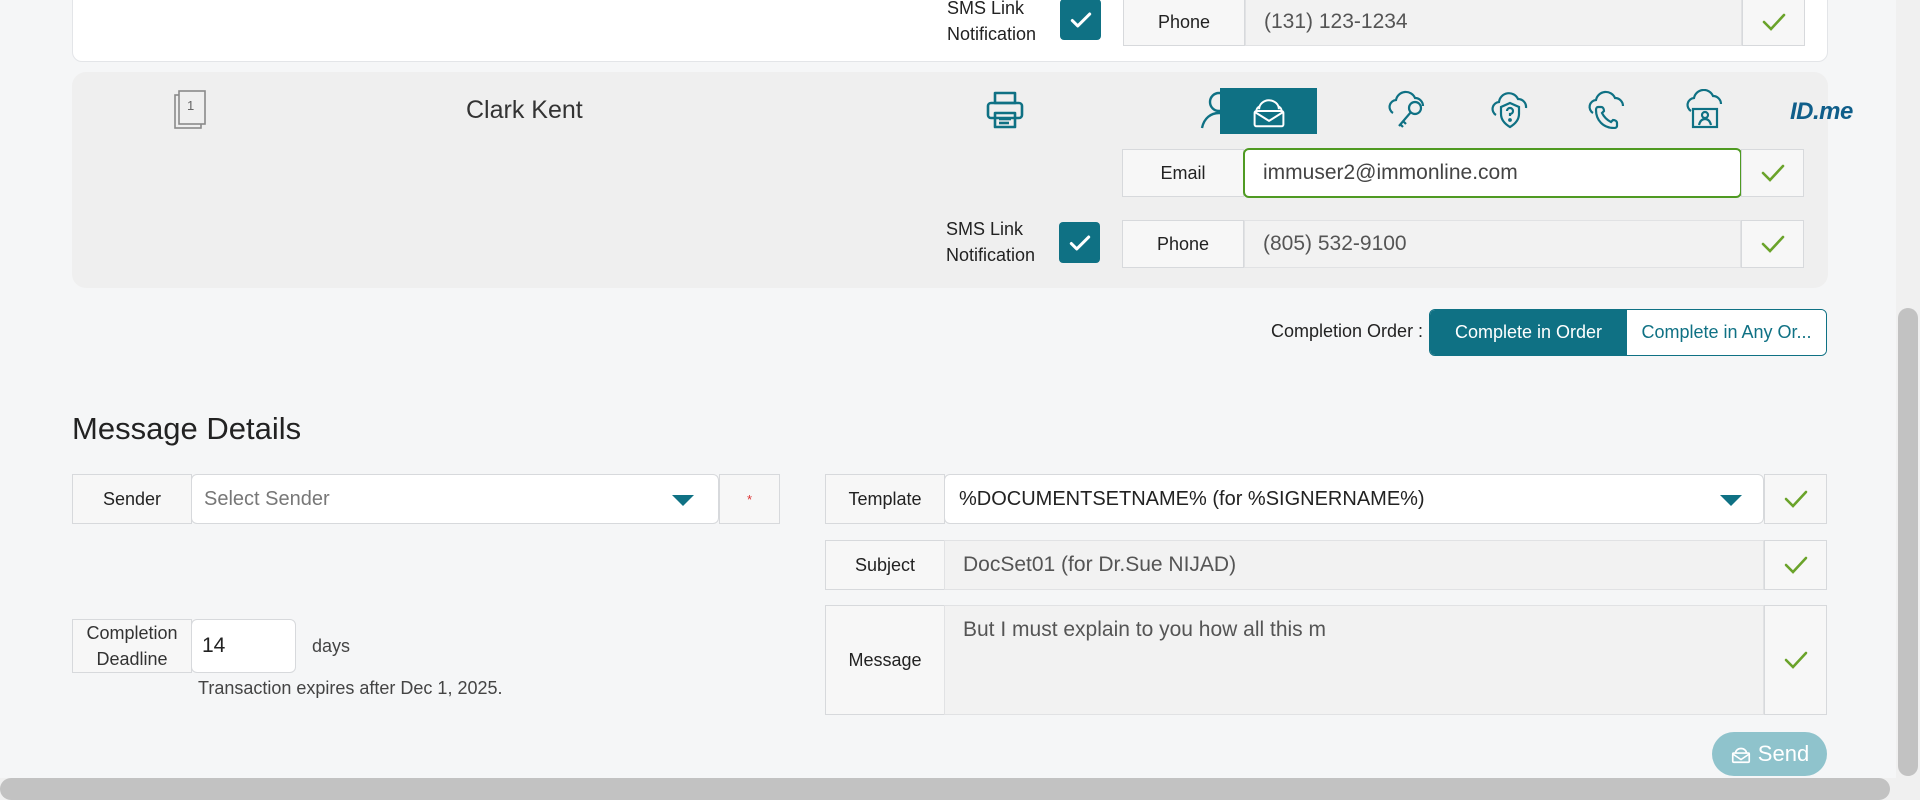 The height and width of the screenshot is (800, 1920). I want to click on send-button: Send, so click(1769, 754).